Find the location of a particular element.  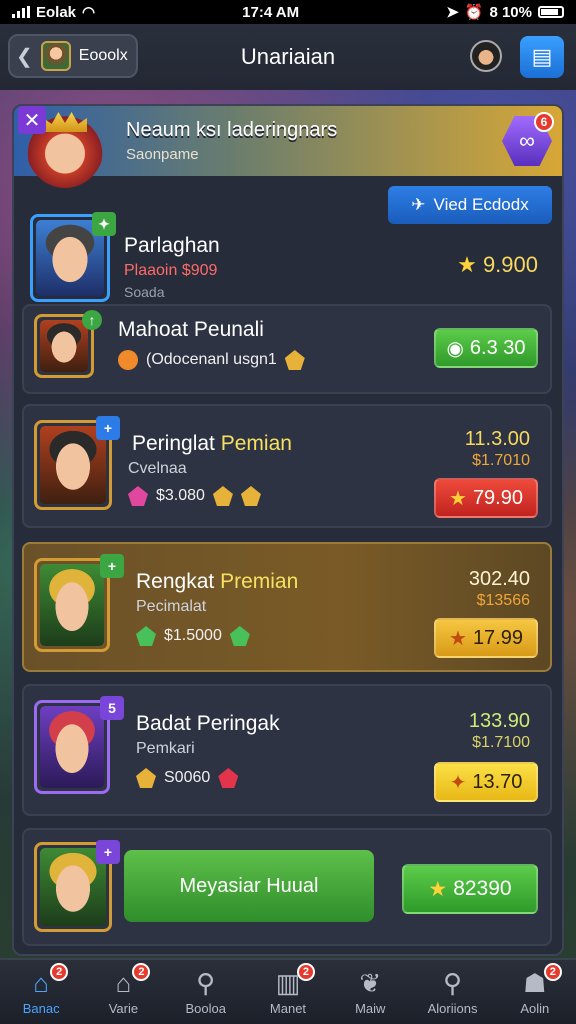

buy-button: ★ 17.99 is located at coordinates (486, 638).